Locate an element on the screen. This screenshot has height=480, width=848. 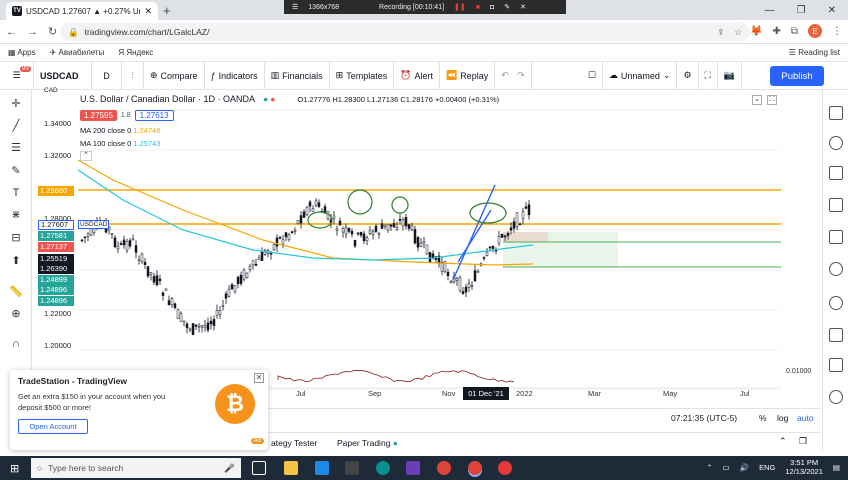
settings-button: ⚙ is located at coordinates (688, 75).